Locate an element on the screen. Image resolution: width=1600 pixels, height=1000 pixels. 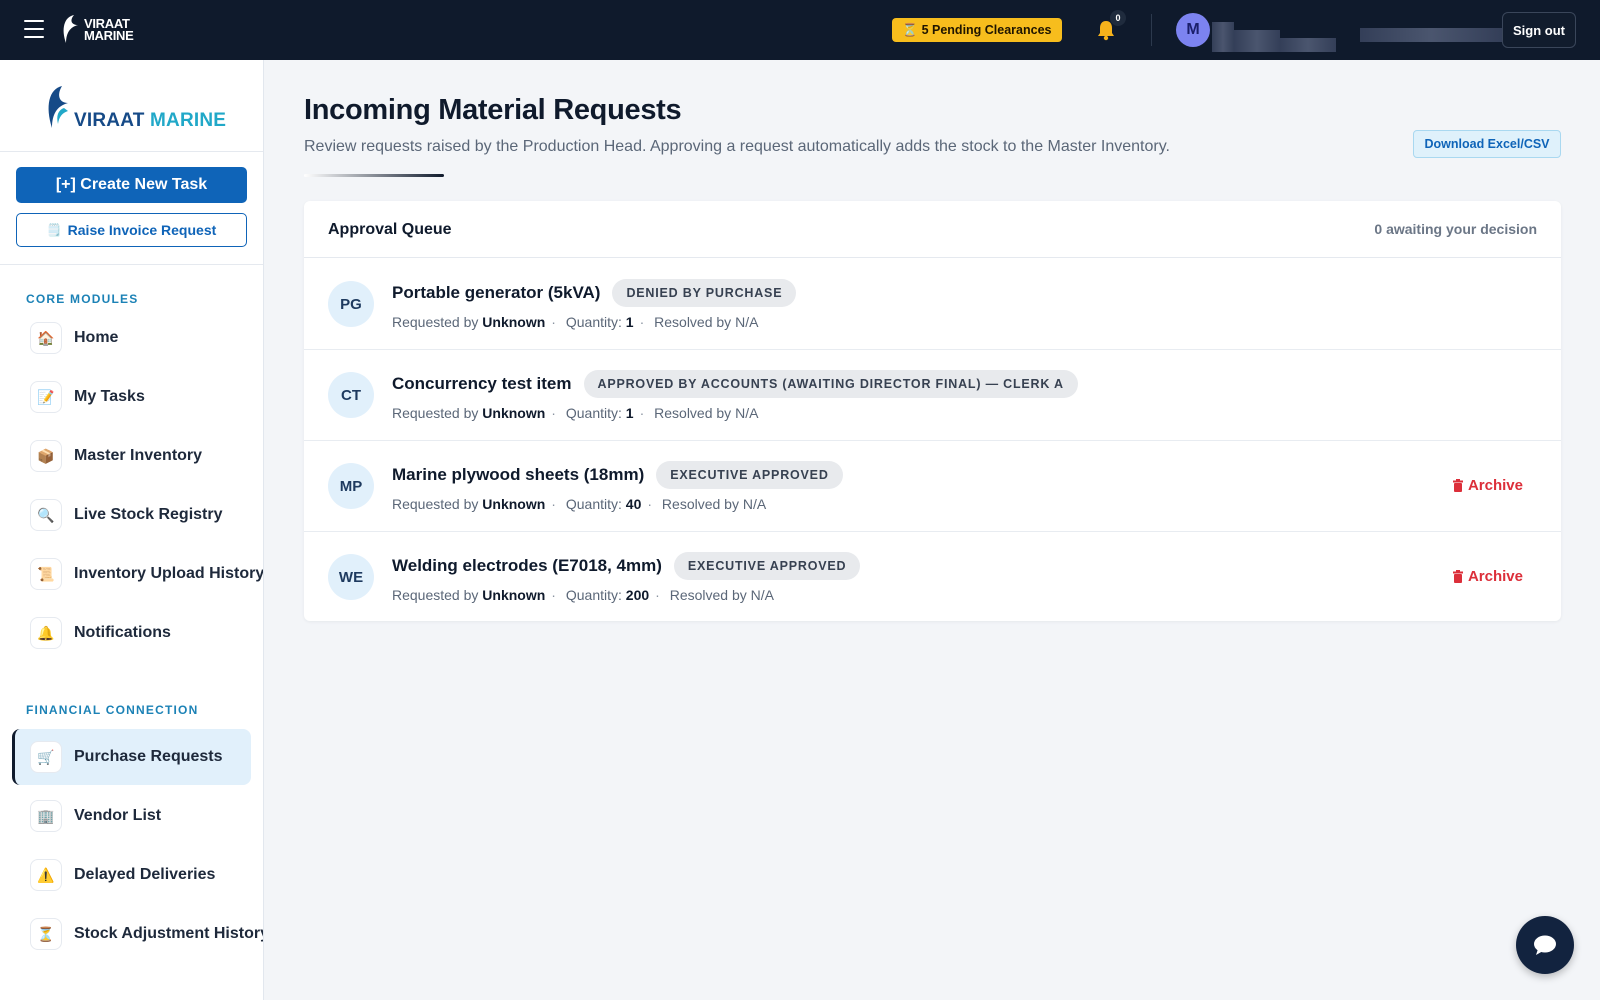
create-new-task-button: [+] Create New Task is located at coordinates (131, 185).